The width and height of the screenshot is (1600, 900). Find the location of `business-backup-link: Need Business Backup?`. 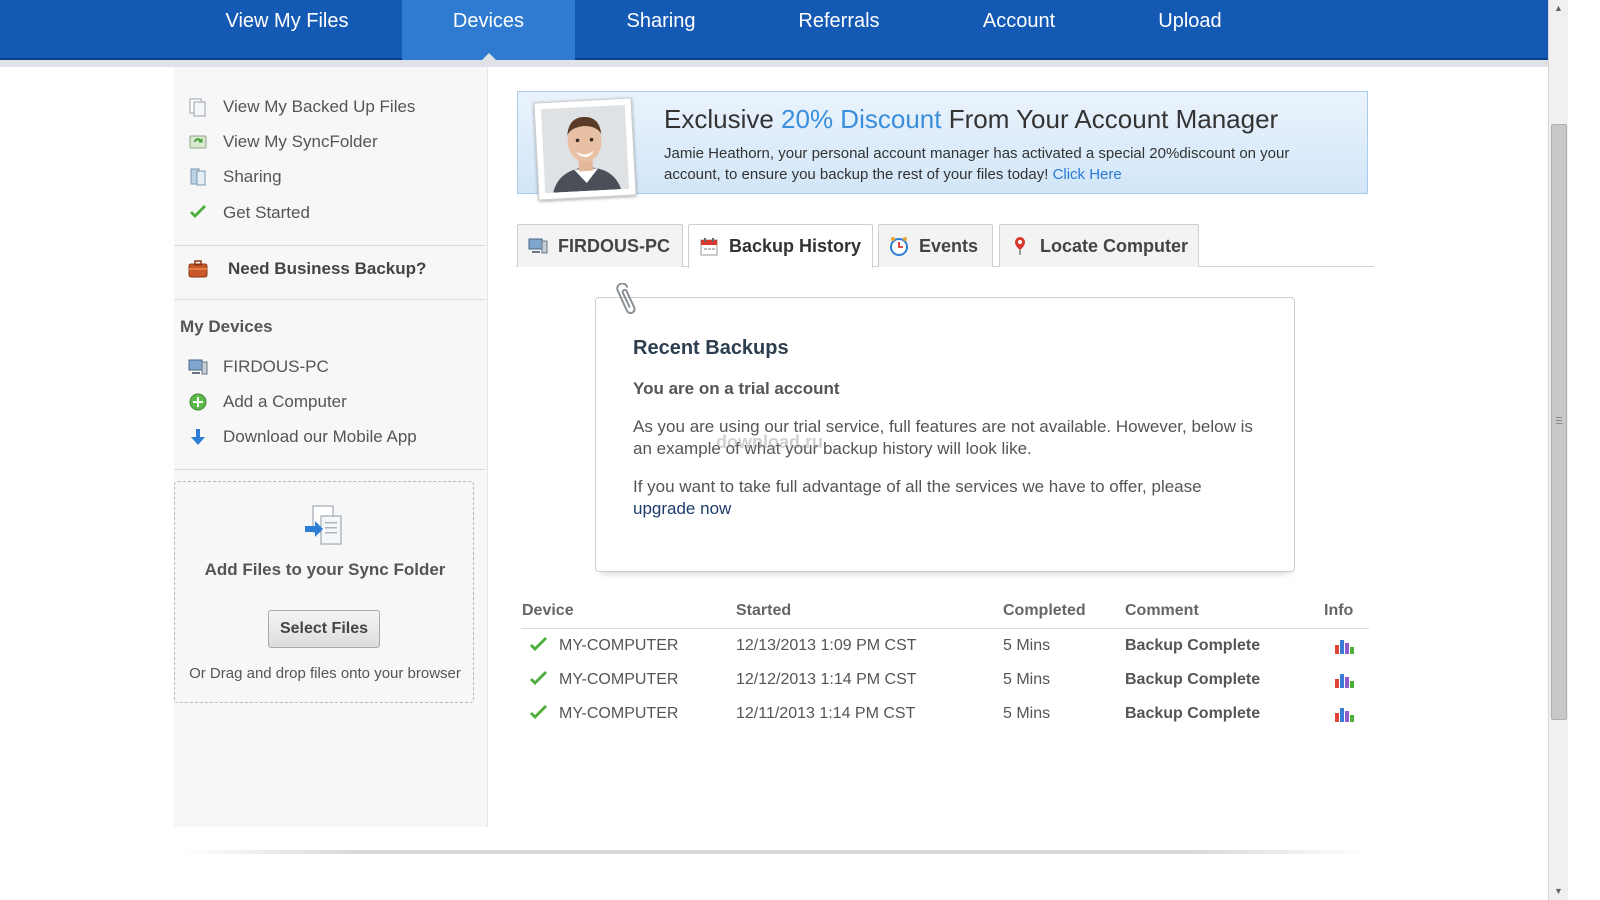

business-backup-link: Need Business Backup? is located at coordinates (307, 269).